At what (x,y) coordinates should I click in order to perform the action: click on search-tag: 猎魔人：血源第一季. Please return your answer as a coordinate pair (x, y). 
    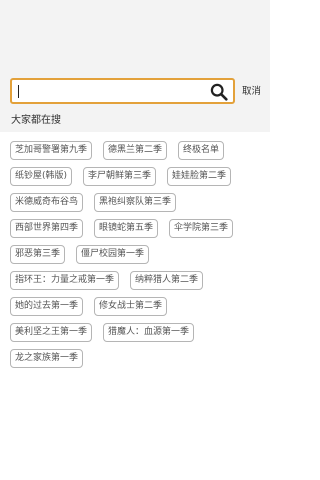
    Looking at the image, I should click on (149, 332).